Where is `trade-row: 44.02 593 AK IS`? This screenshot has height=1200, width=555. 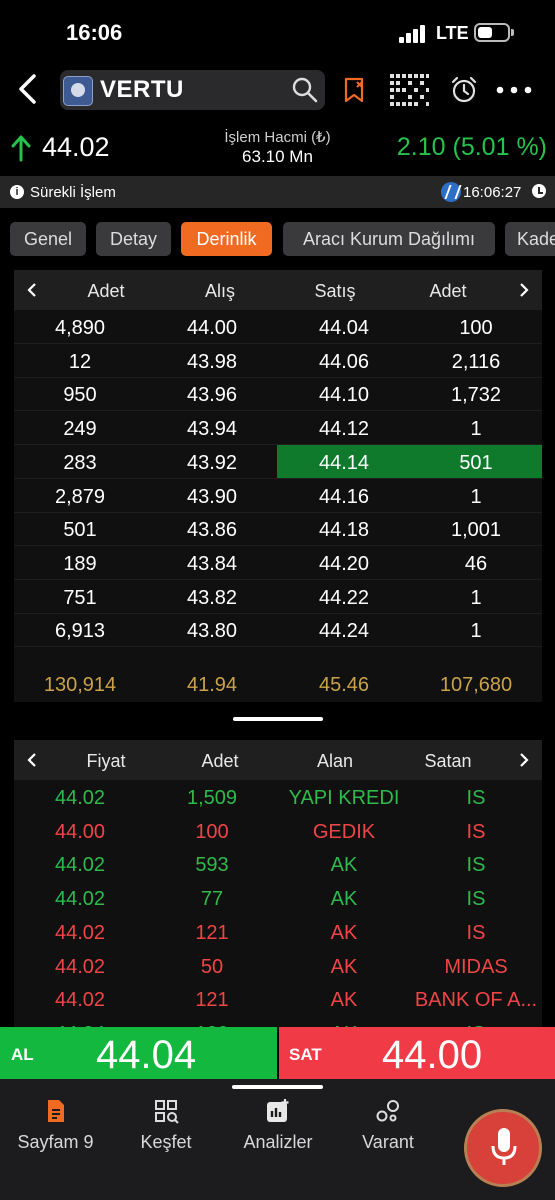 trade-row: 44.02 593 AK IS is located at coordinates (278, 864).